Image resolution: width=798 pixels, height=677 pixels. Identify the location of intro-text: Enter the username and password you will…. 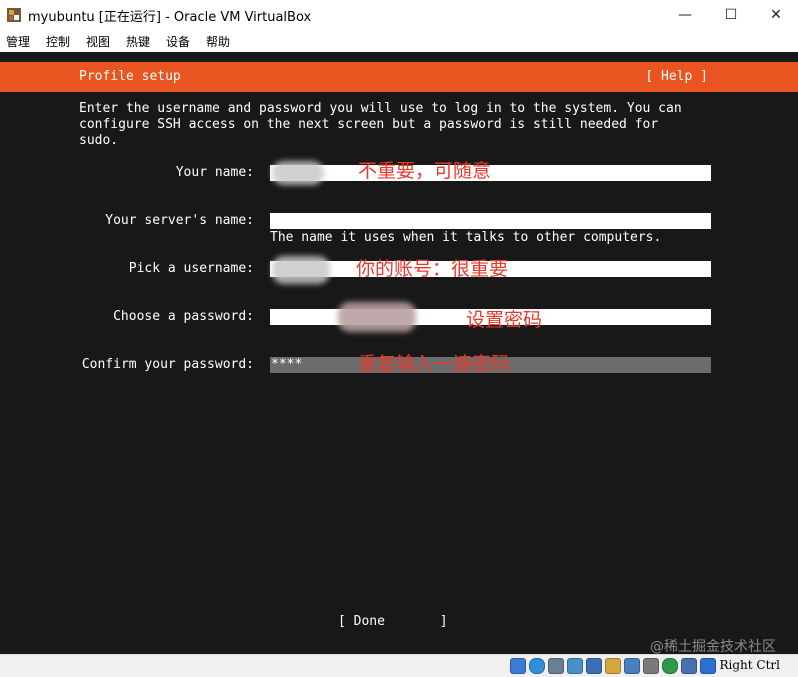
(380, 125).